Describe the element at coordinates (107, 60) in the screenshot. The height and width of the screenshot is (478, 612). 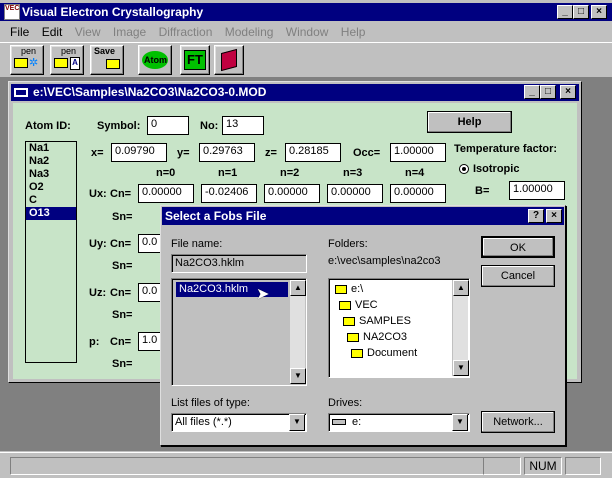
I see `save-button: Save` at that location.